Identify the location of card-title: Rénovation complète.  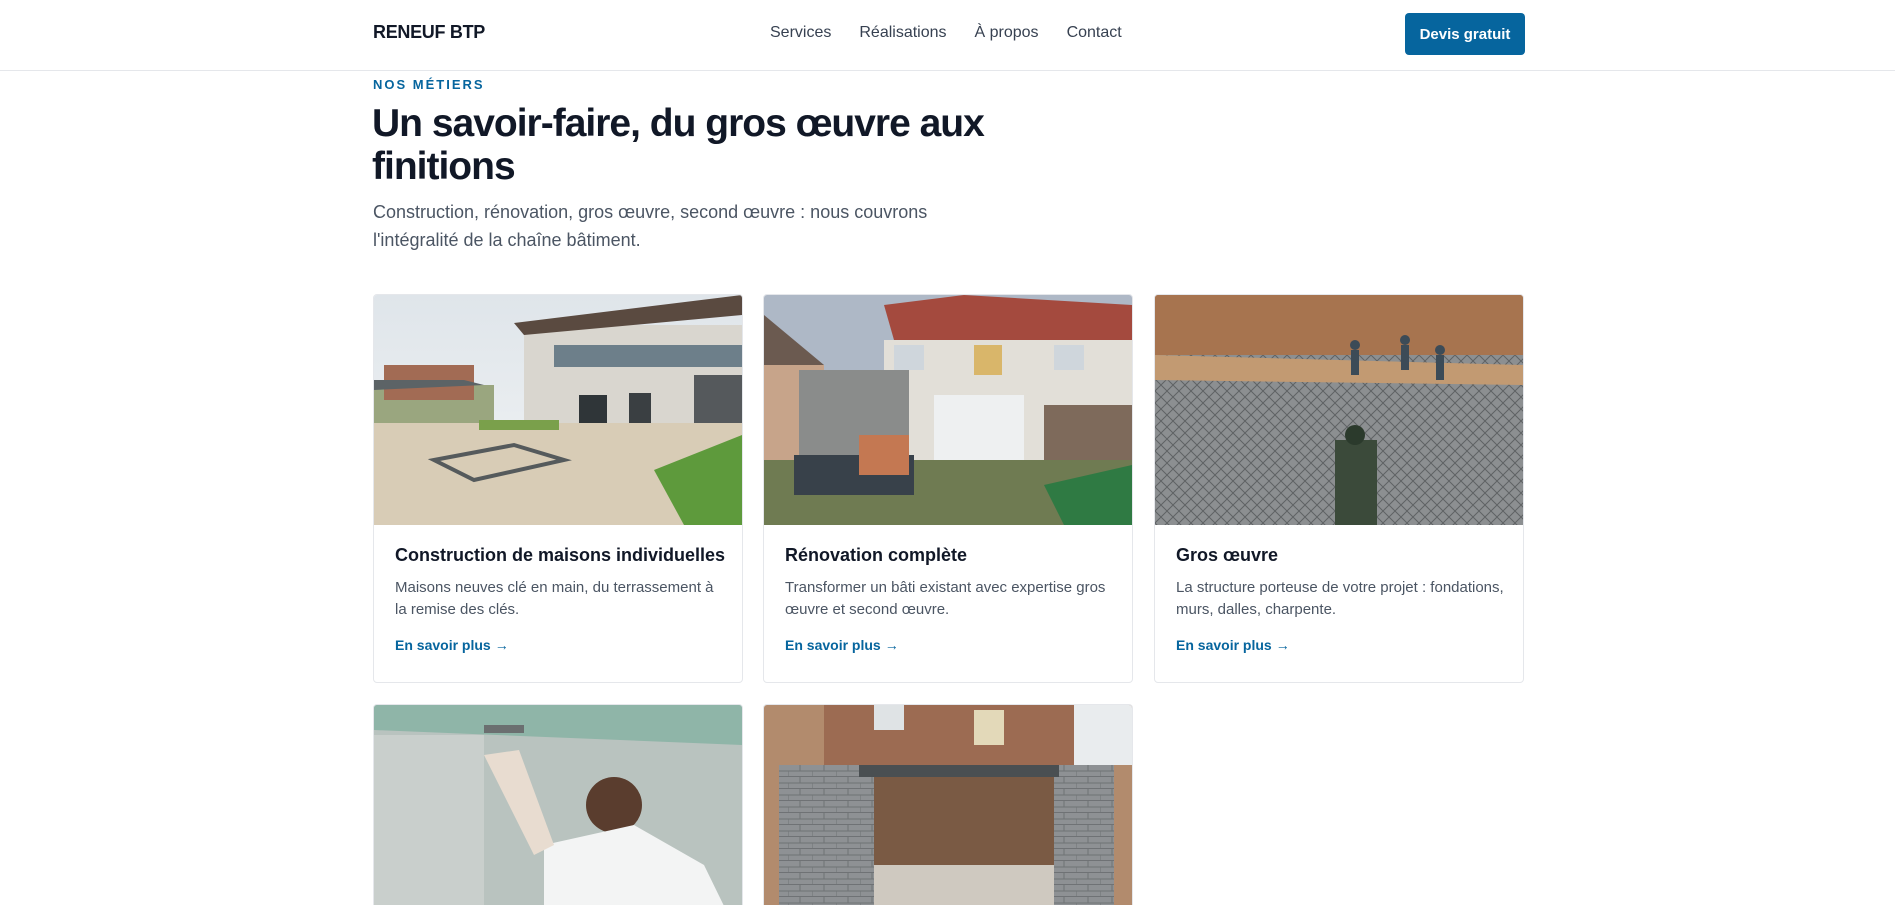
(876, 555).